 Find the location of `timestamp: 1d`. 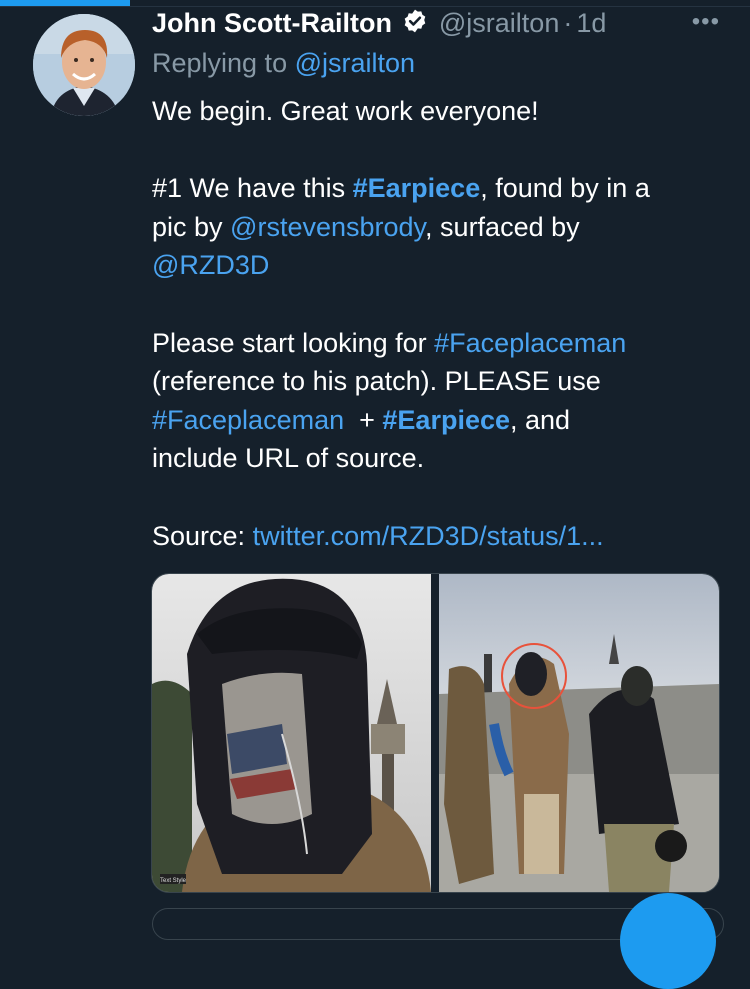

timestamp: 1d is located at coordinates (591, 23).